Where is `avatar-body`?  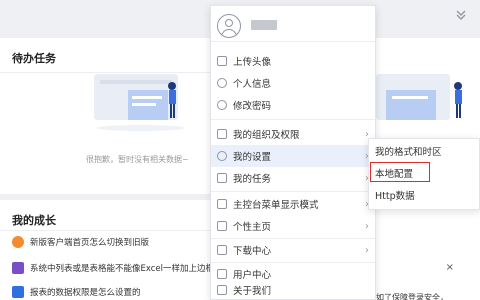 avatar-body is located at coordinates (229, 33).